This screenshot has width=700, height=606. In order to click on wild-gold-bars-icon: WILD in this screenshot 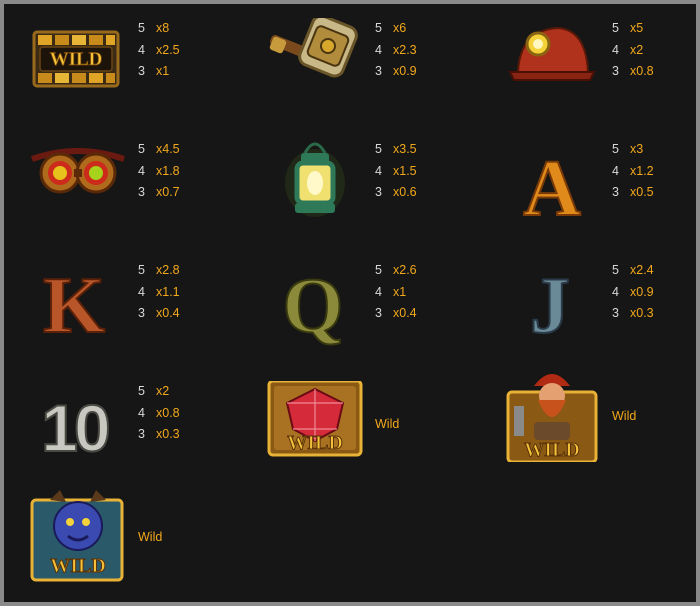, I will do `click(78, 66)`.